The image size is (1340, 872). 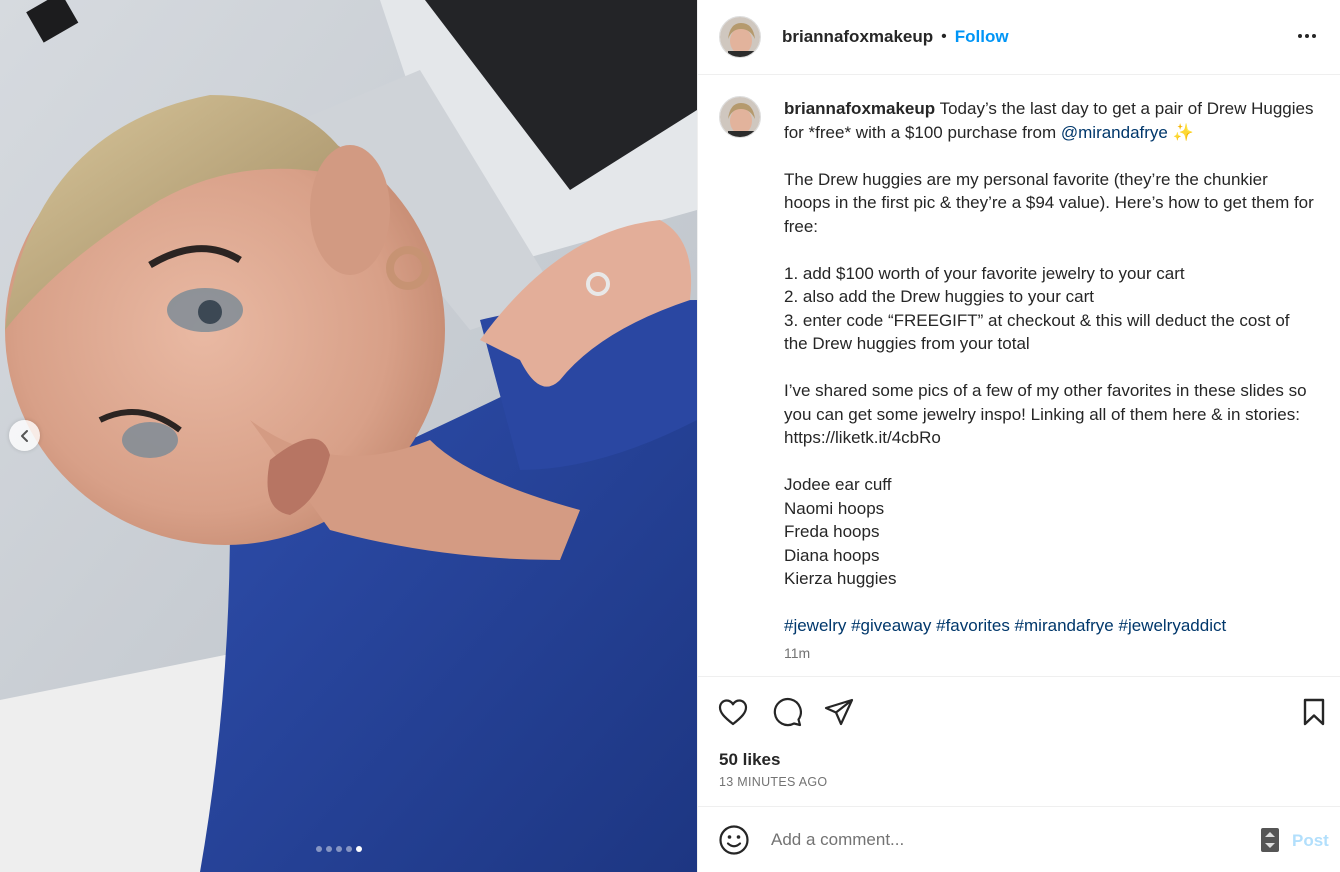 I want to click on likes-count: 50 likes, so click(x=749, y=760).